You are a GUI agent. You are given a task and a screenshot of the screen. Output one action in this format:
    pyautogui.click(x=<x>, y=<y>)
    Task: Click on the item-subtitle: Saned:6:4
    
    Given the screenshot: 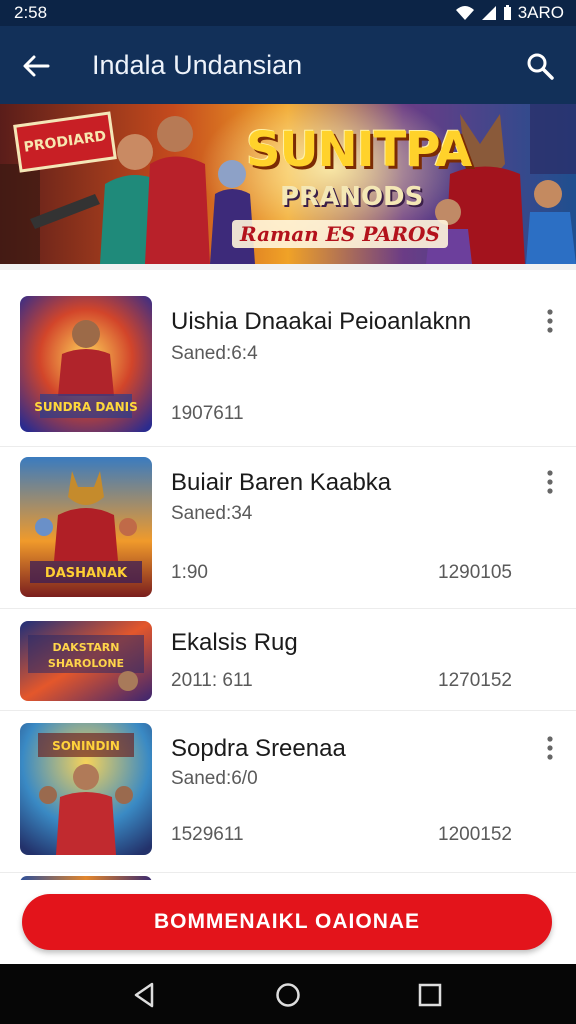 What is the action you would take?
    pyautogui.click(x=214, y=353)
    